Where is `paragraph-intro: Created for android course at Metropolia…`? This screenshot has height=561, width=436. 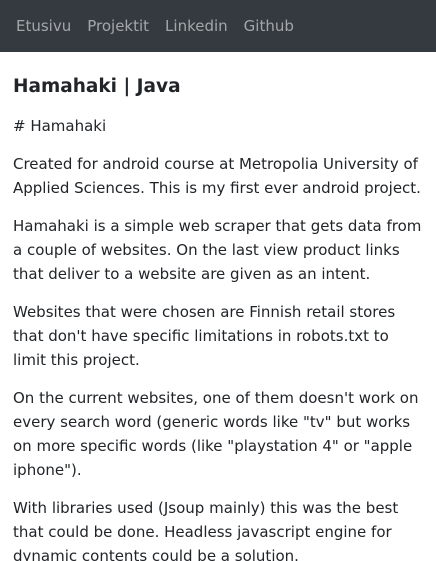 paragraph-intro: Created for android course at Metropolia… is located at coordinates (217, 176).